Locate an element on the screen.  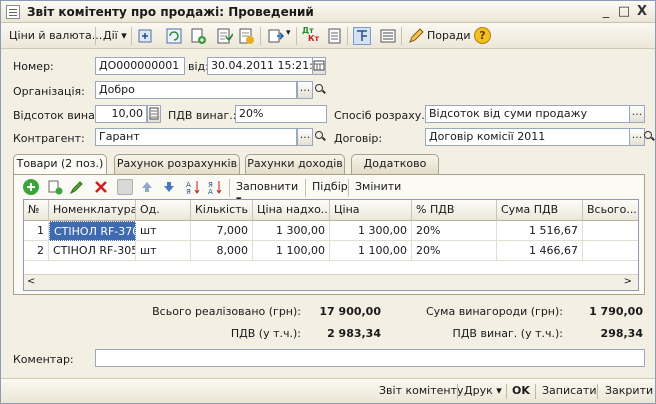
refresh-icon is located at coordinates (174, 36).